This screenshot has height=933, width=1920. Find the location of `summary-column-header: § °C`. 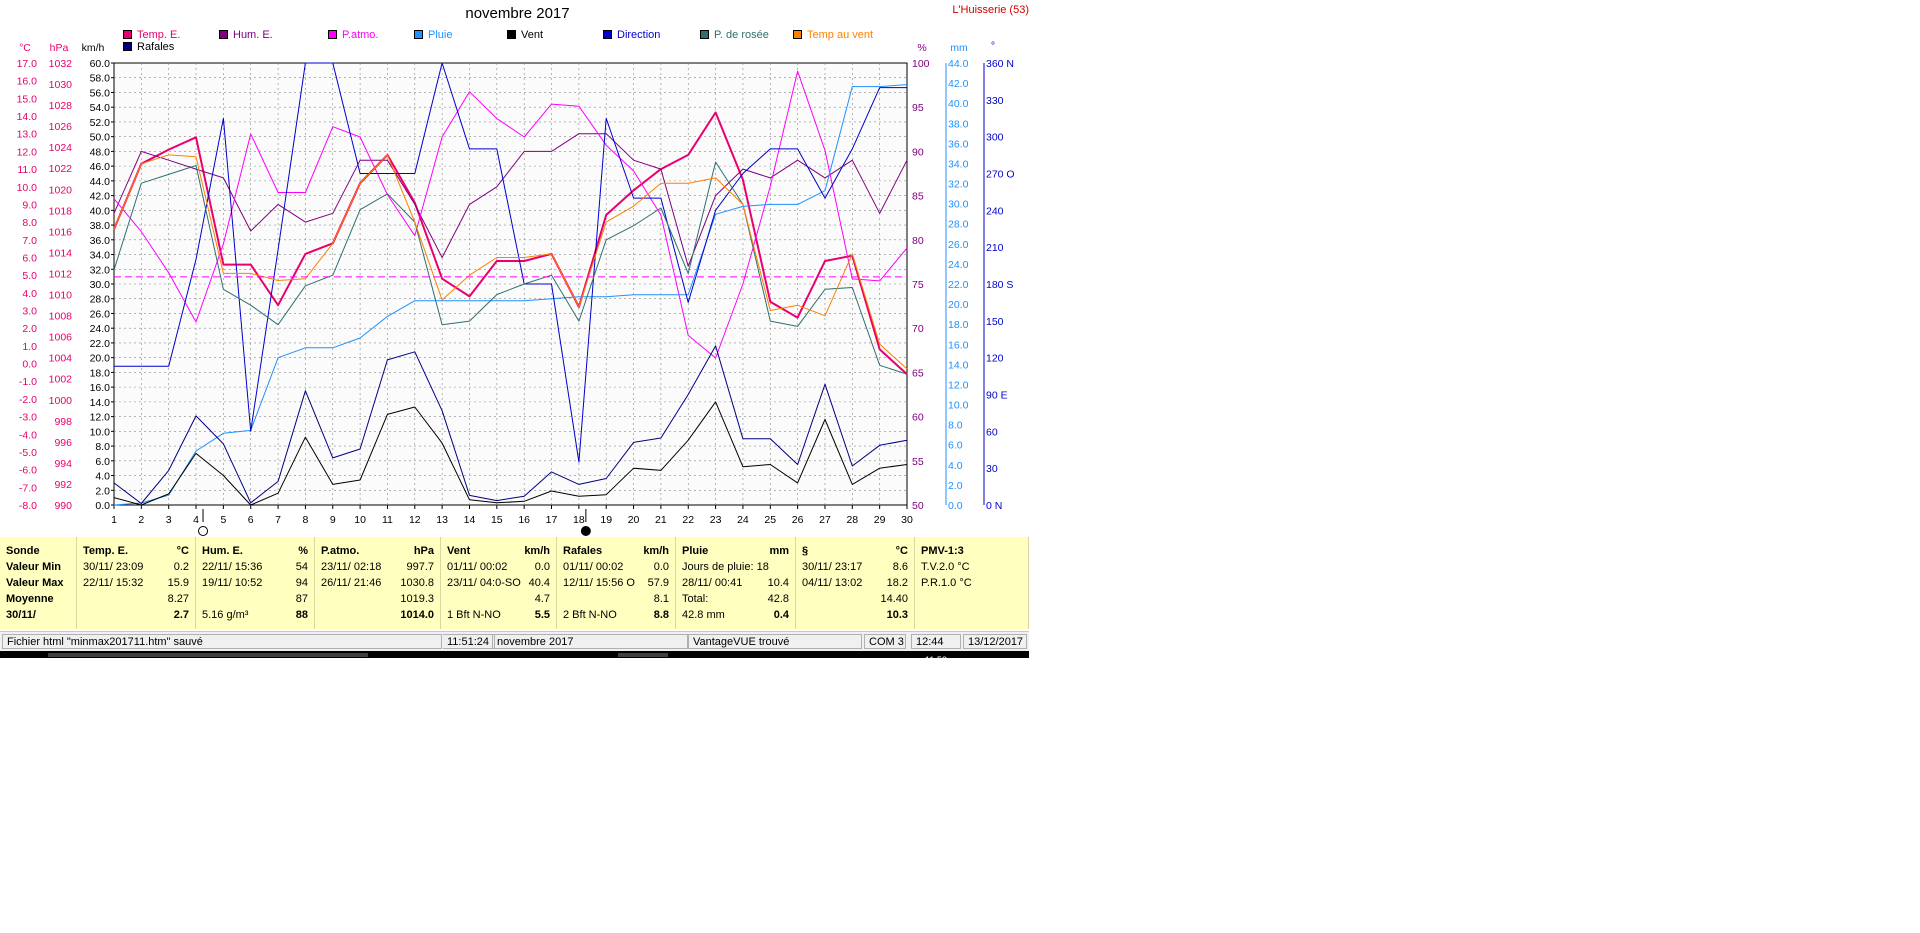

summary-column-header: § °C is located at coordinates (855, 551).